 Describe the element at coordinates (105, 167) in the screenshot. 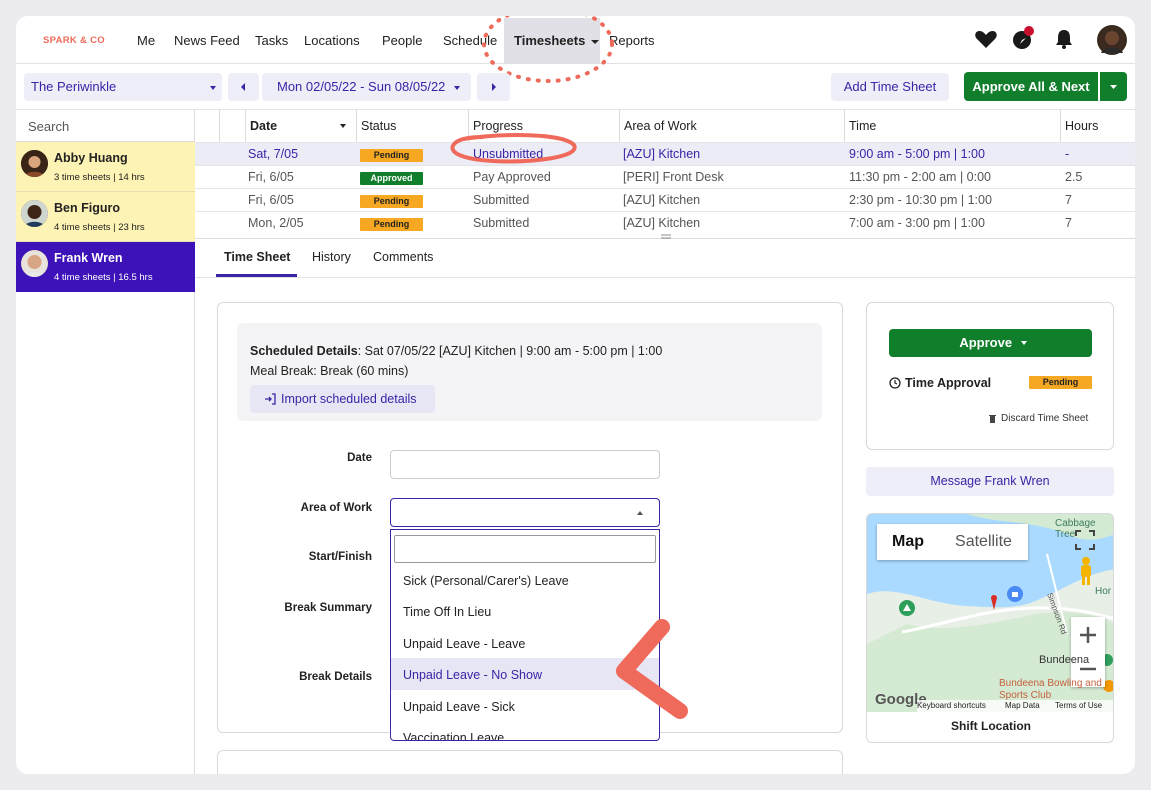

I see `employee-item-abby-huang: Abby Huang 3 time sheets | 14 hrs` at that location.